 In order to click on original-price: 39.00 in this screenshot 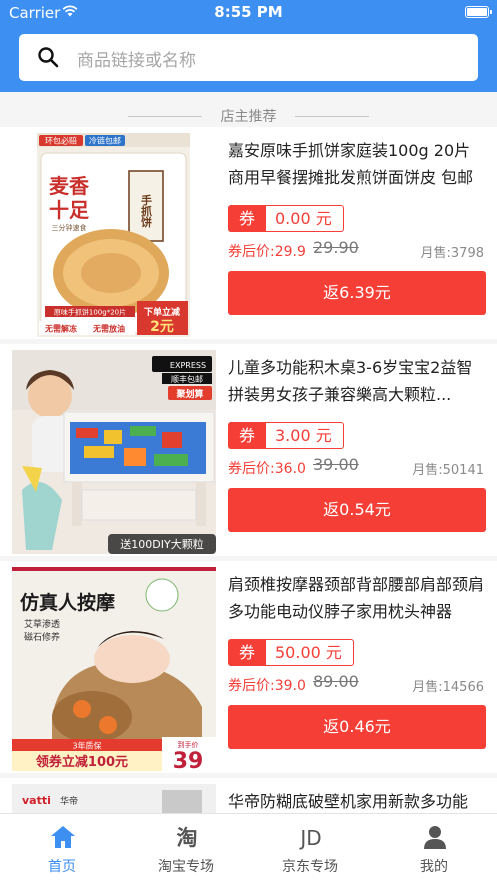, I will do `click(336, 464)`.